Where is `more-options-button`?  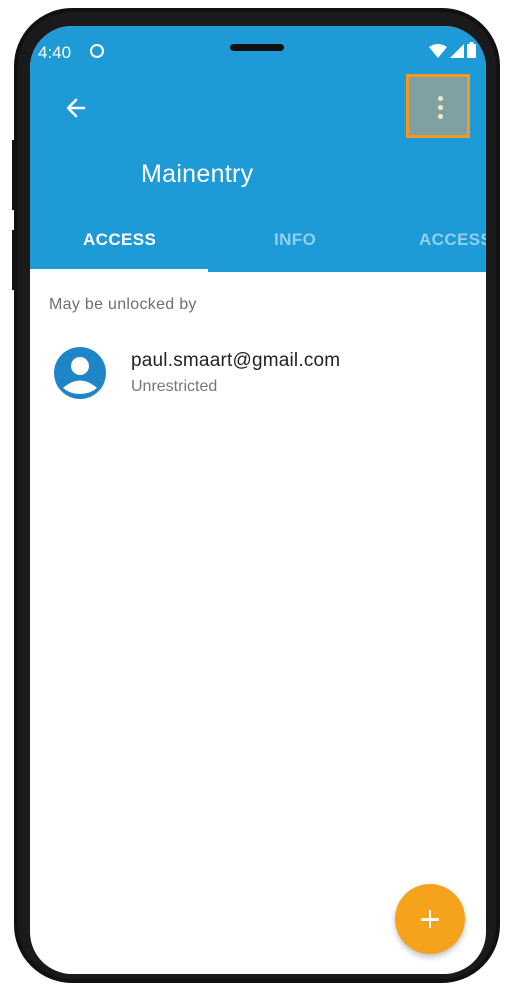
more-options-button is located at coordinates (438, 106).